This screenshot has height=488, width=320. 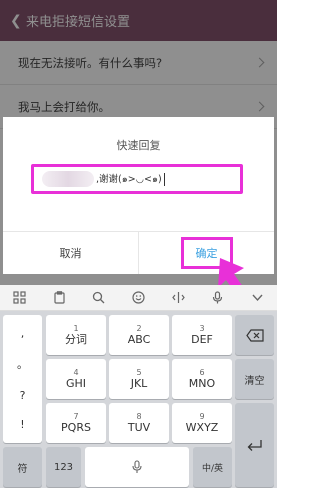 What do you see at coordinates (76, 427) in the screenshot?
I see `key-letters: PQRS` at bounding box center [76, 427].